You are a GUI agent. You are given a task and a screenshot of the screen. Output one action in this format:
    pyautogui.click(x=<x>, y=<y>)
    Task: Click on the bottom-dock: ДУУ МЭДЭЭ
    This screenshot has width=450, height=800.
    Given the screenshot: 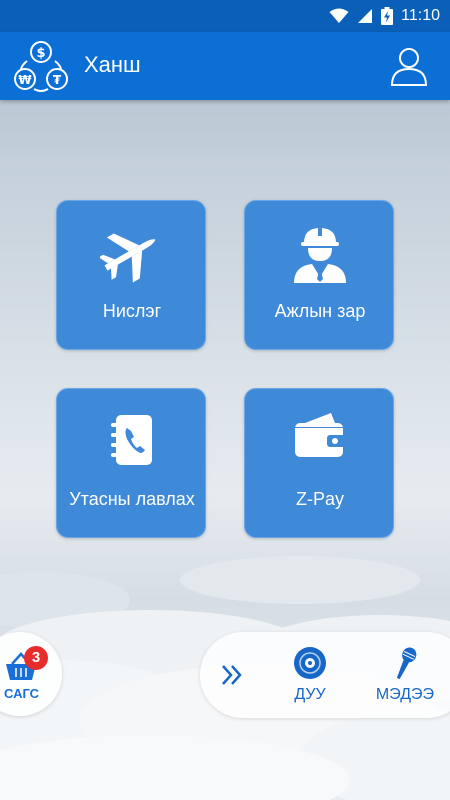 What is the action you would take?
    pyautogui.click(x=325, y=675)
    